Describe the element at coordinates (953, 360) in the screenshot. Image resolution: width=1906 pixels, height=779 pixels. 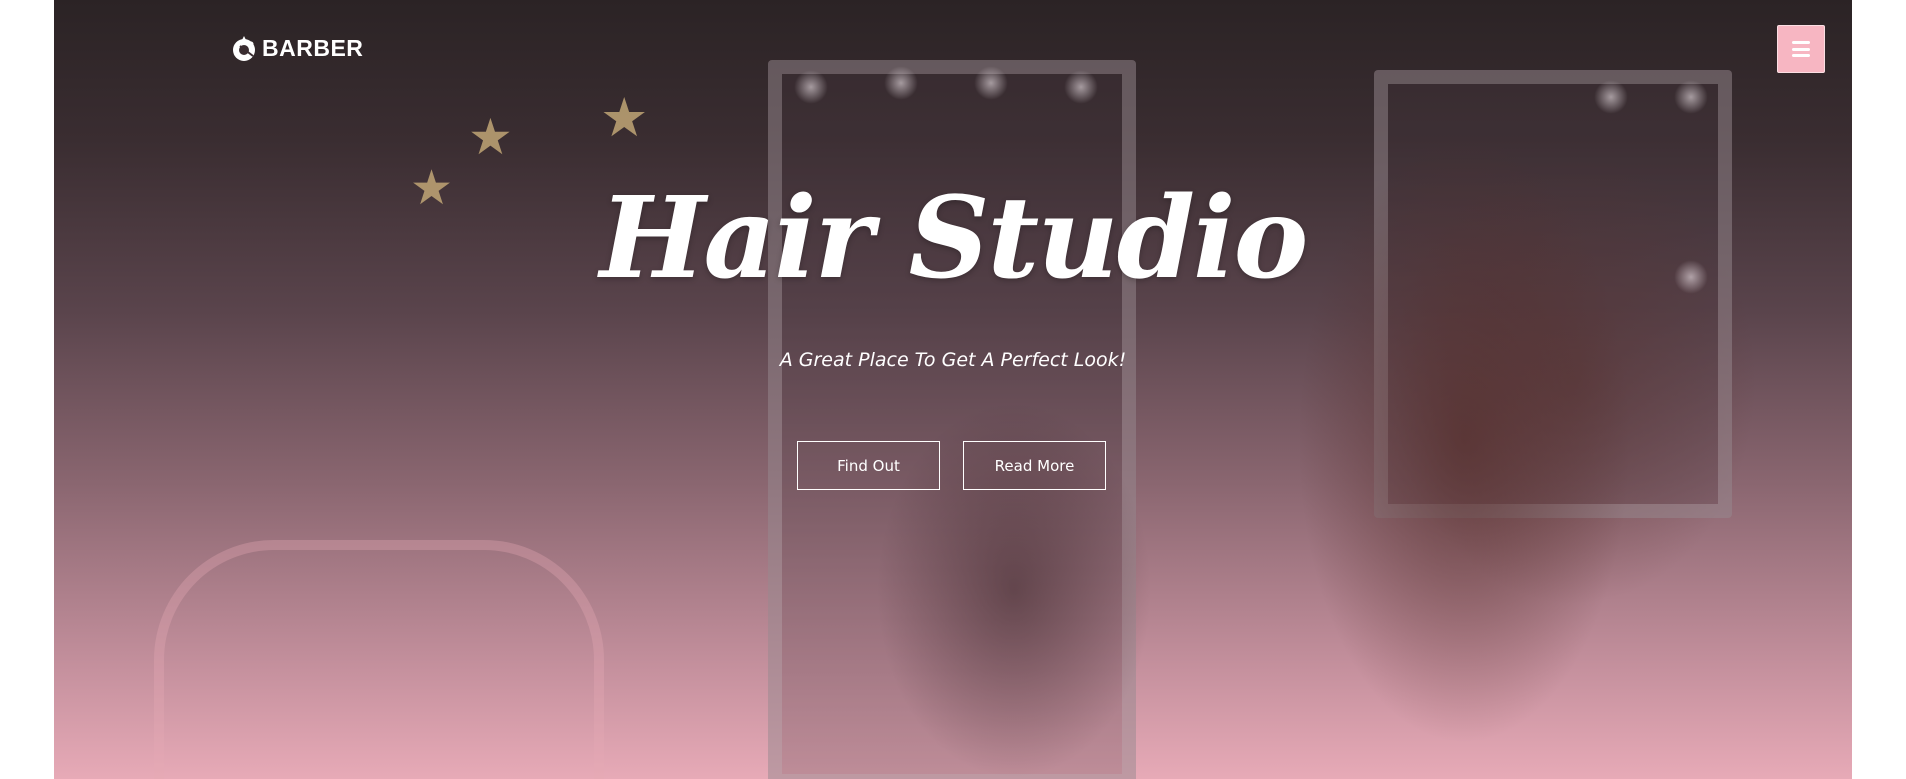
I see `hero-subtitle: A Great Place To Get A Perfect Look!` at that location.